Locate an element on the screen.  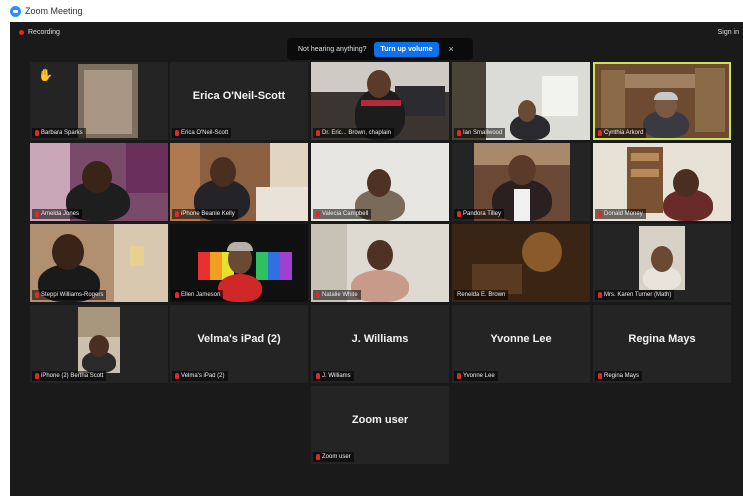
participant-tile-karen-turner: Mrs. Karen Turner (Math) is located at coordinates (662, 263).